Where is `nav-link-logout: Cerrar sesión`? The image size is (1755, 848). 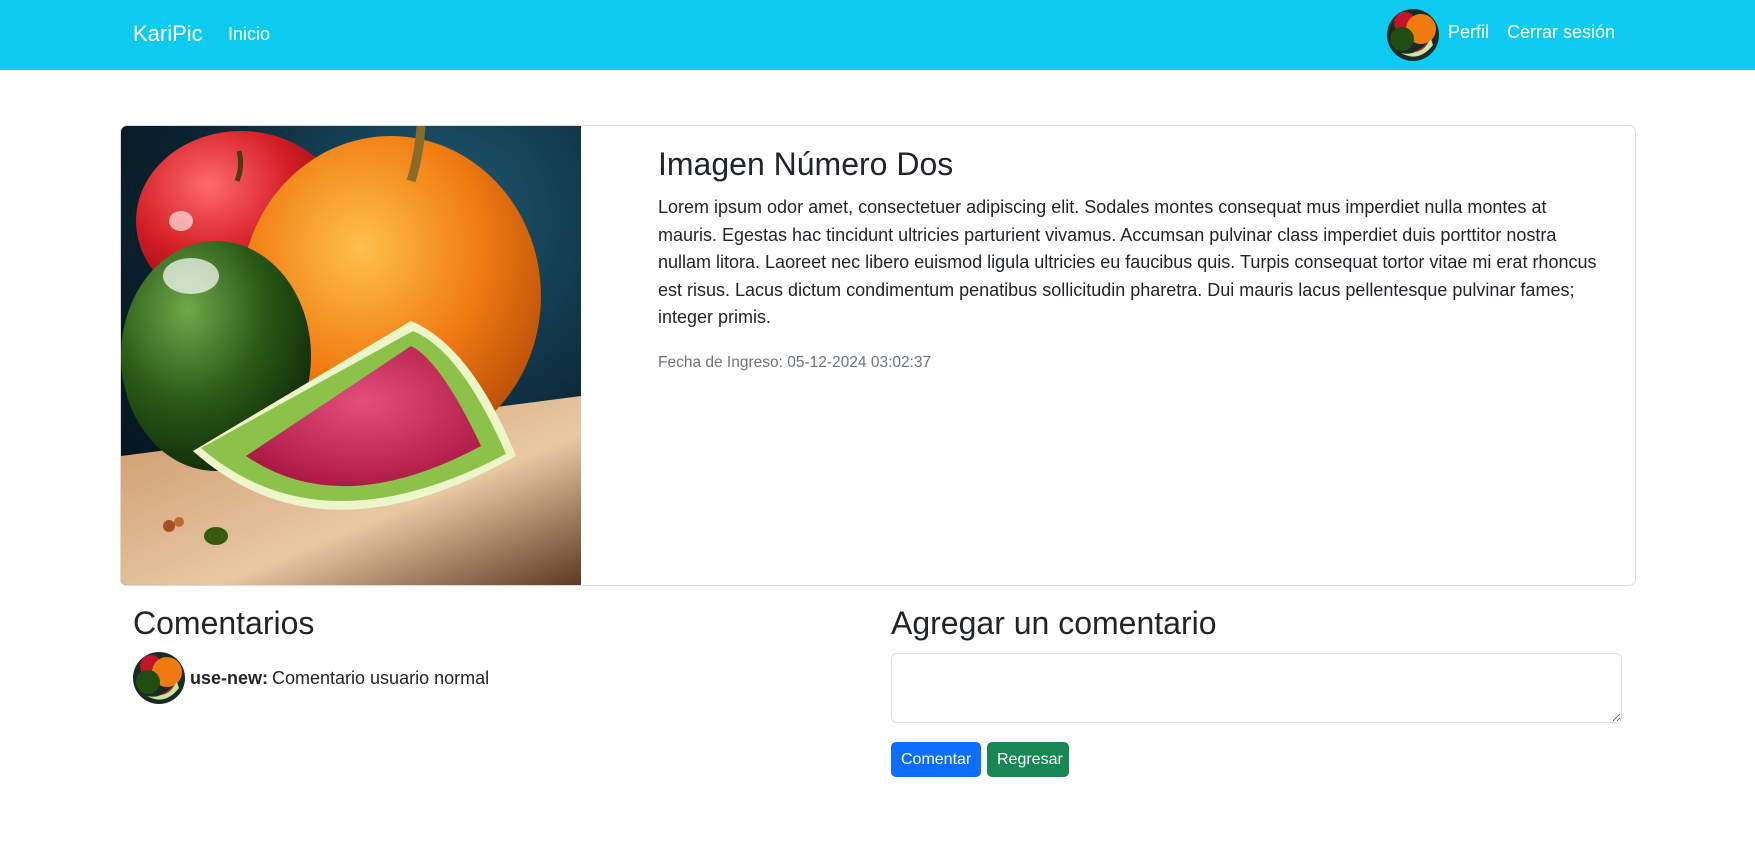 nav-link-logout: Cerrar sesión is located at coordinates (1561, 32).